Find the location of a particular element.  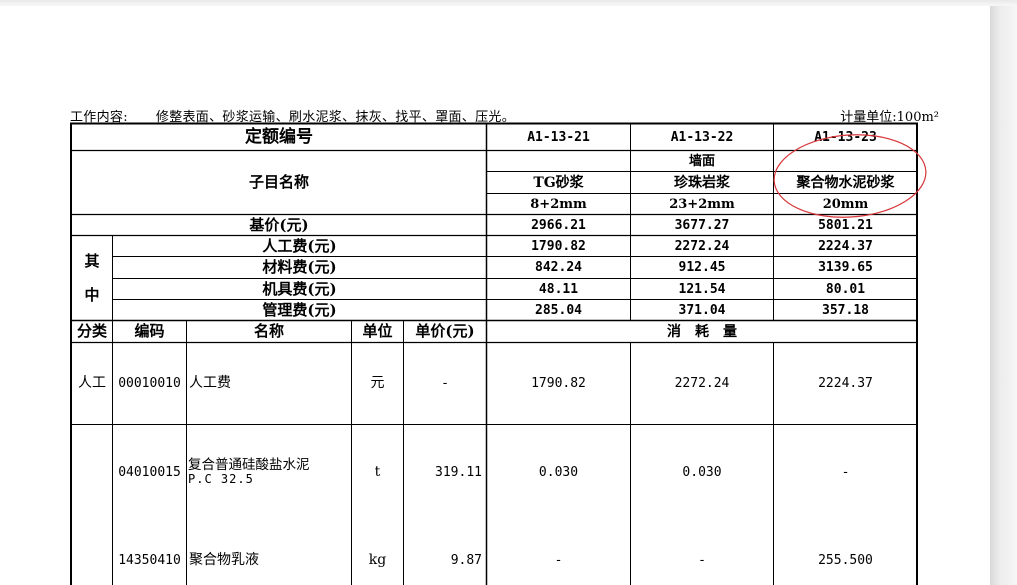

red-ellipse-annotation is located at coordinates (850, 176).